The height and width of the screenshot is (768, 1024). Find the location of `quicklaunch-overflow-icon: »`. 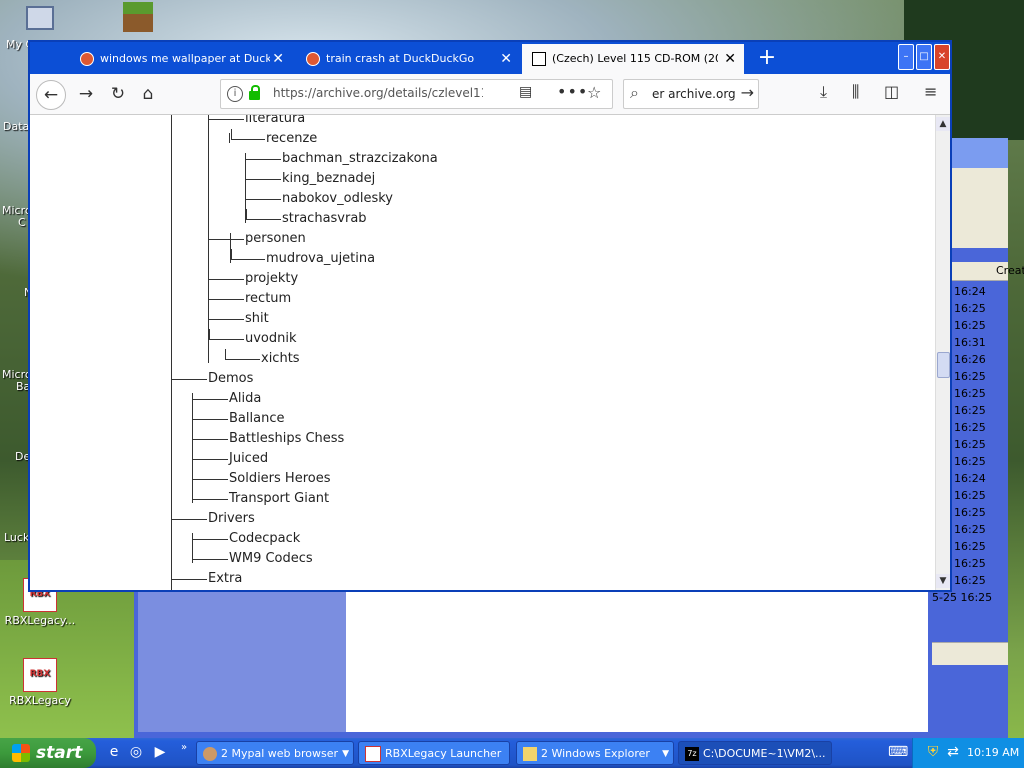

quicklaunch-overflow-icon: » is located at coordinates (184, 748).